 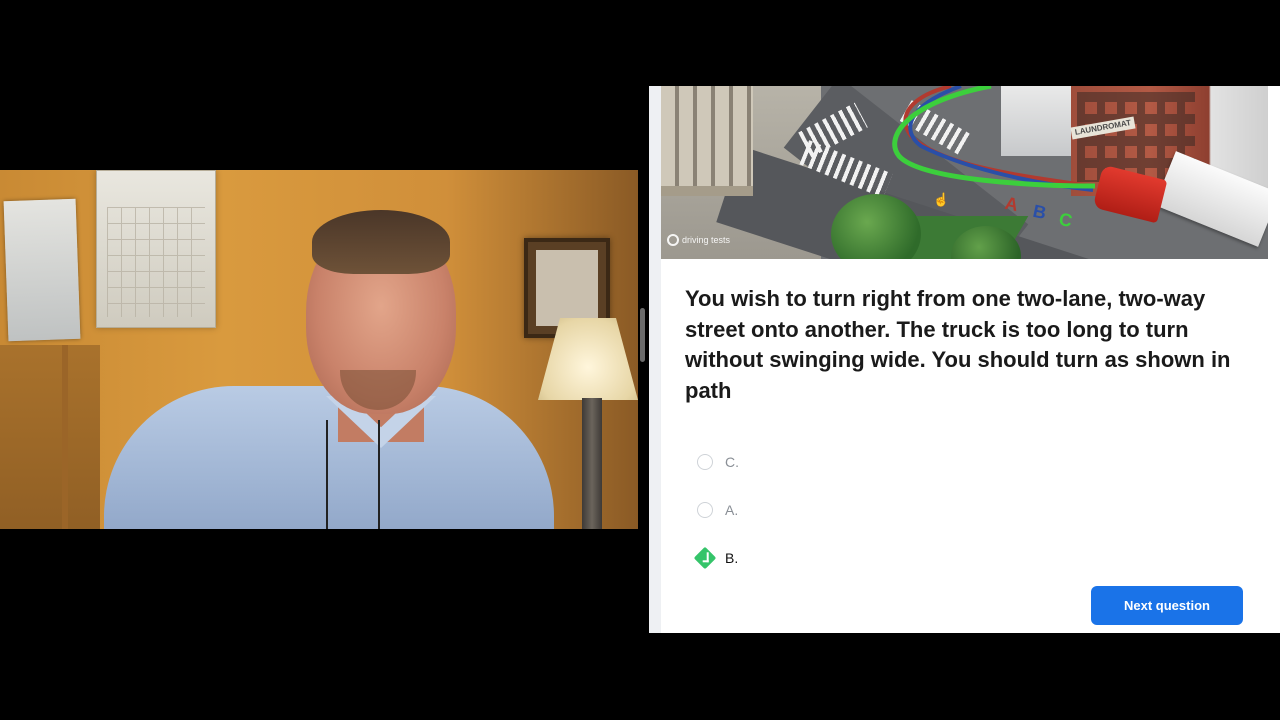 I want to click on intersection-illustration: LAUNDROMAT A B C driving tests ☝, so click(x=964, y=172).